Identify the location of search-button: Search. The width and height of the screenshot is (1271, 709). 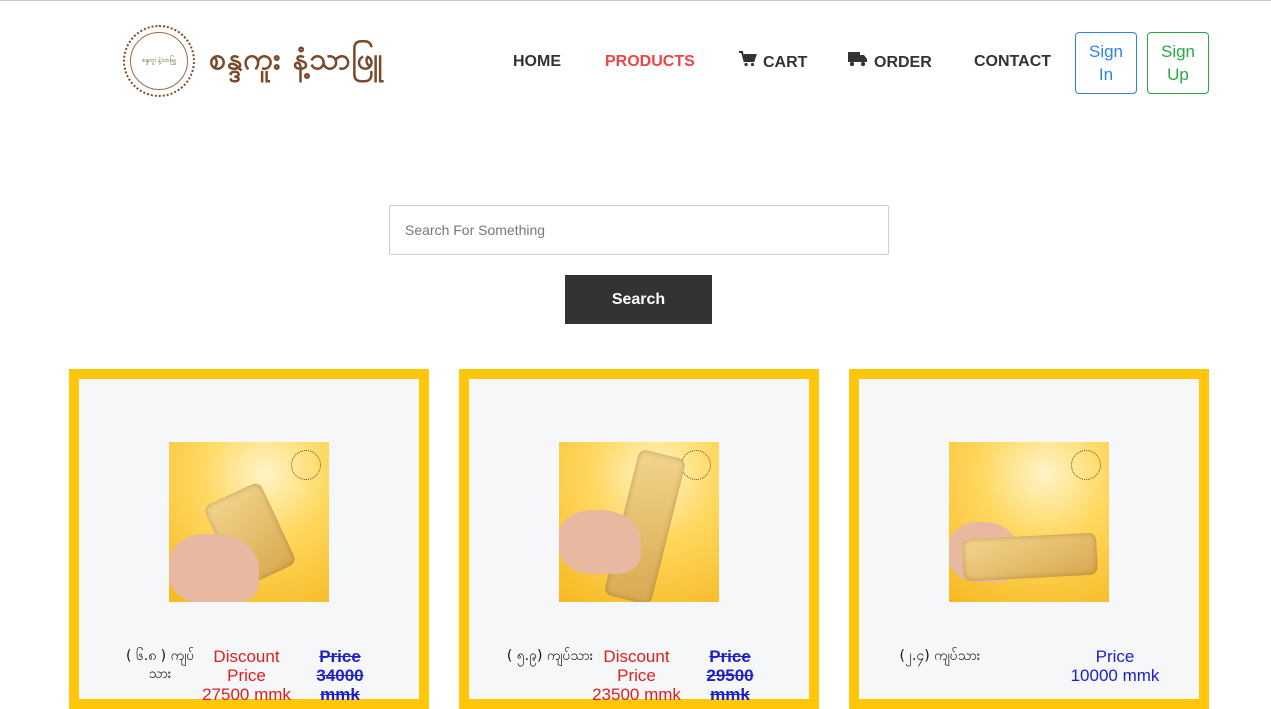
(638, 299).